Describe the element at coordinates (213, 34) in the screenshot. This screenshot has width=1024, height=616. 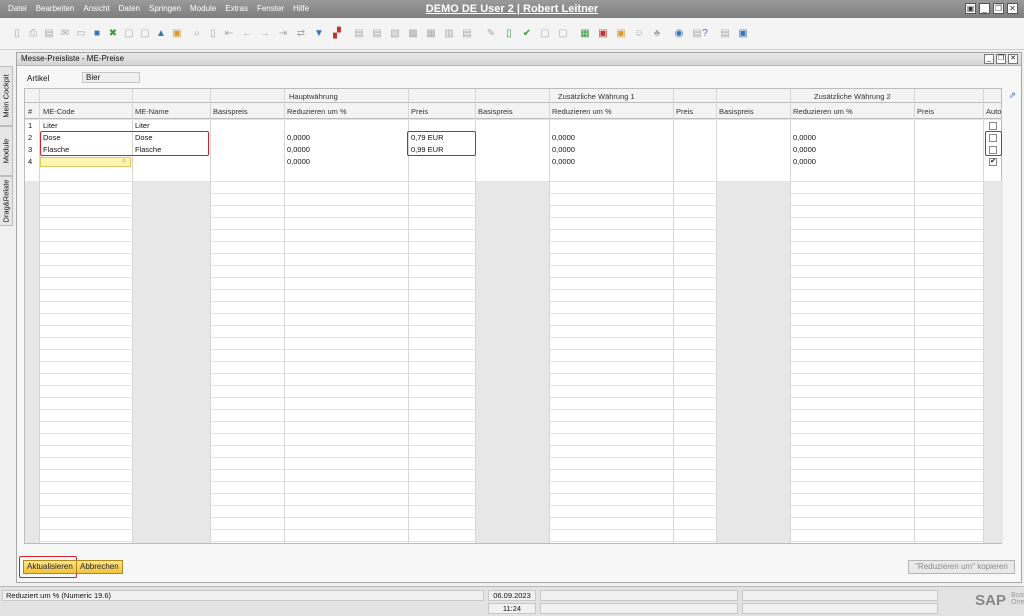
I see `add-icon: ▯` at that location.